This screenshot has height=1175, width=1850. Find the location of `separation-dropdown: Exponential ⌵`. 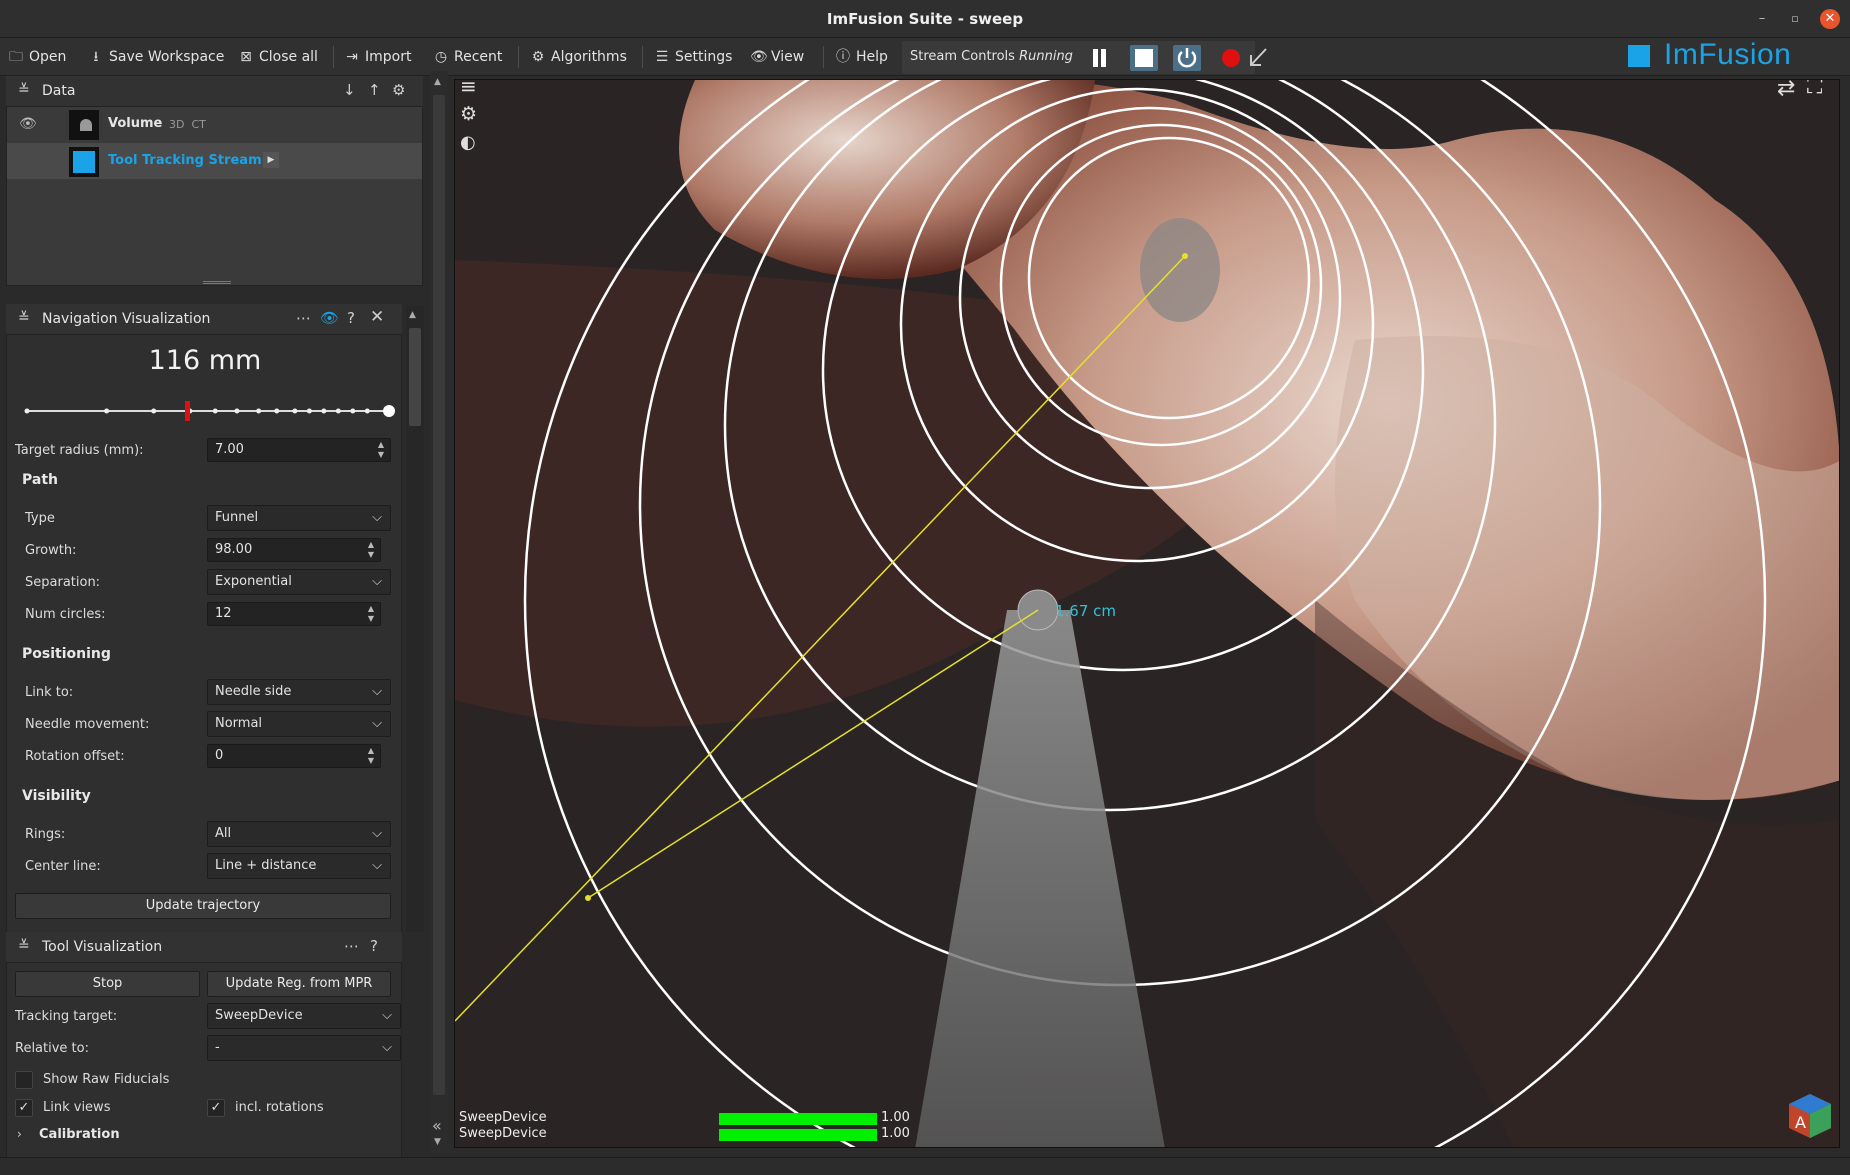

separation-dropdown: Exponential ⌵ is located at coordinates (299, 582).